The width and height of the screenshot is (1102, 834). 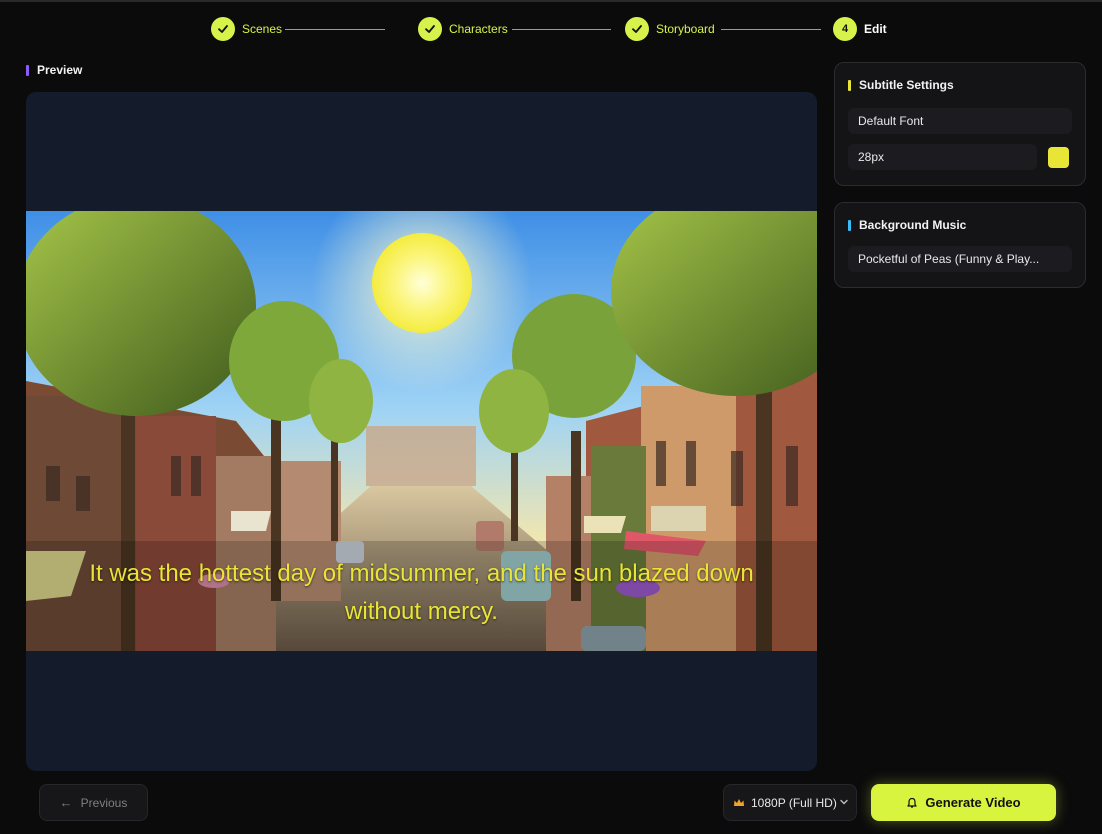 I want to click on bell-icon, so click(x=912, y=802).